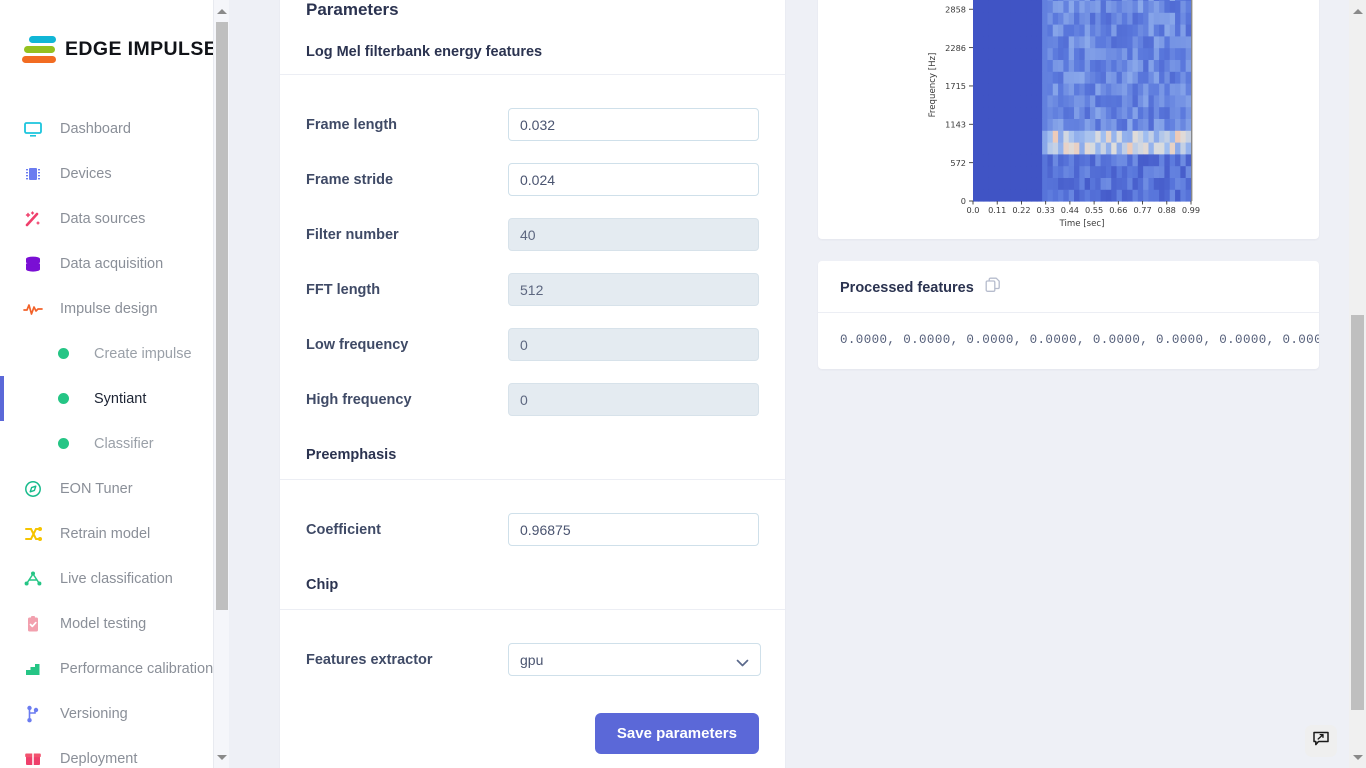  What do you see at coordinates (352, 124) in the screenshot?
I see `field-label: Frame length` at bounding box center [352, 124].